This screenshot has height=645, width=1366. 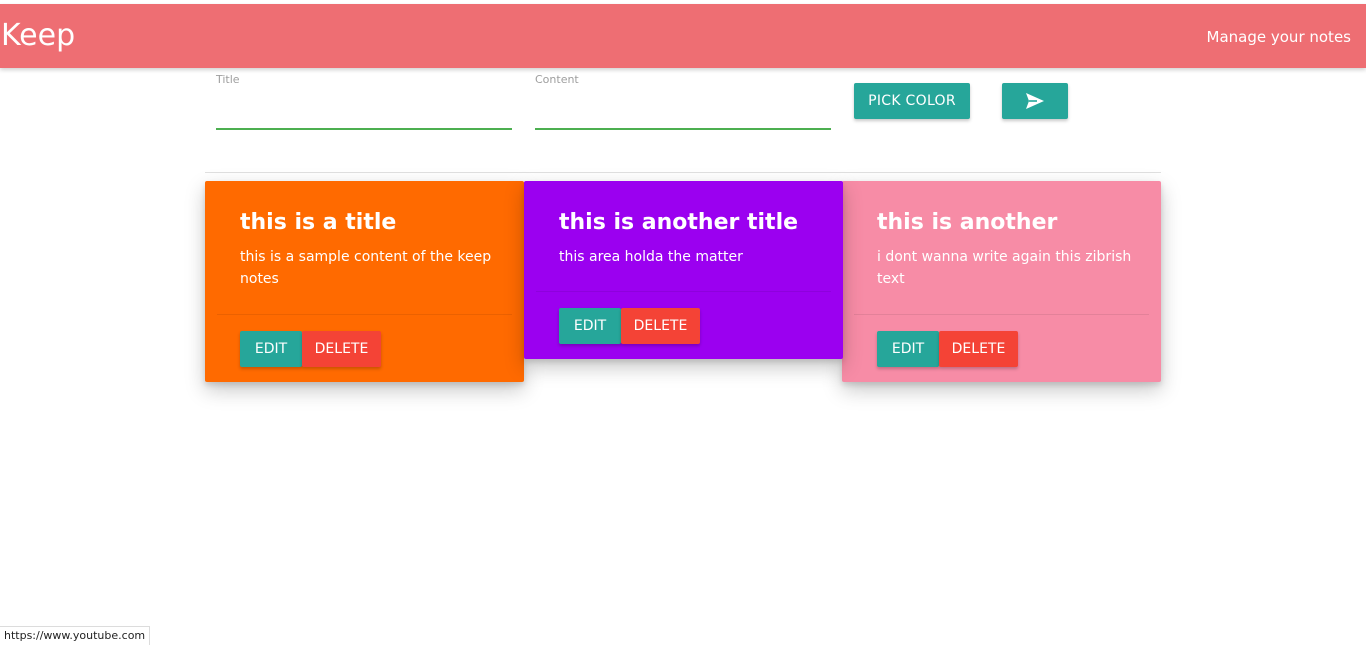 I want to click on send-icon, so click(x=1035, y=101).